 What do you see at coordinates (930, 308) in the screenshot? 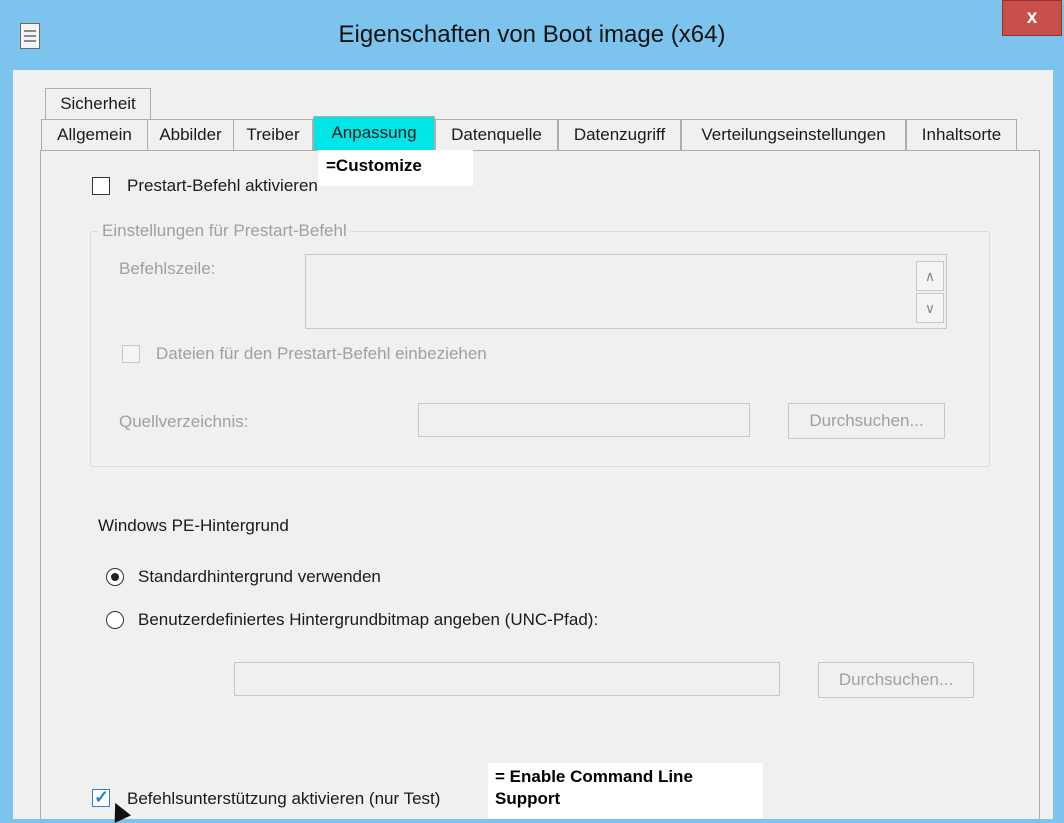
I see `scroll-down-button: ∨` at bounding box center [930, 308].